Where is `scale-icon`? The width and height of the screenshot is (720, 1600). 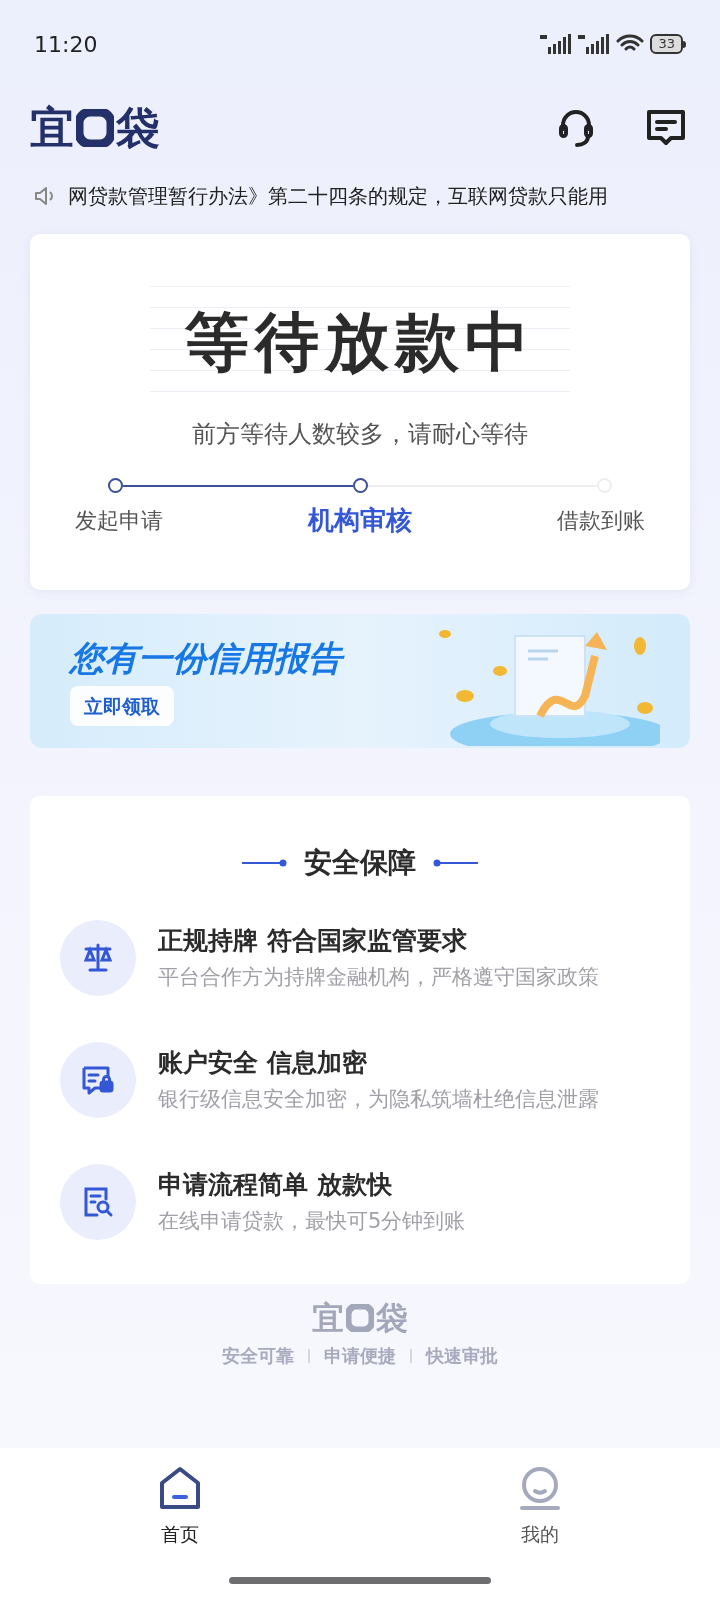 scale-icon is located at coordinates (98, 958).